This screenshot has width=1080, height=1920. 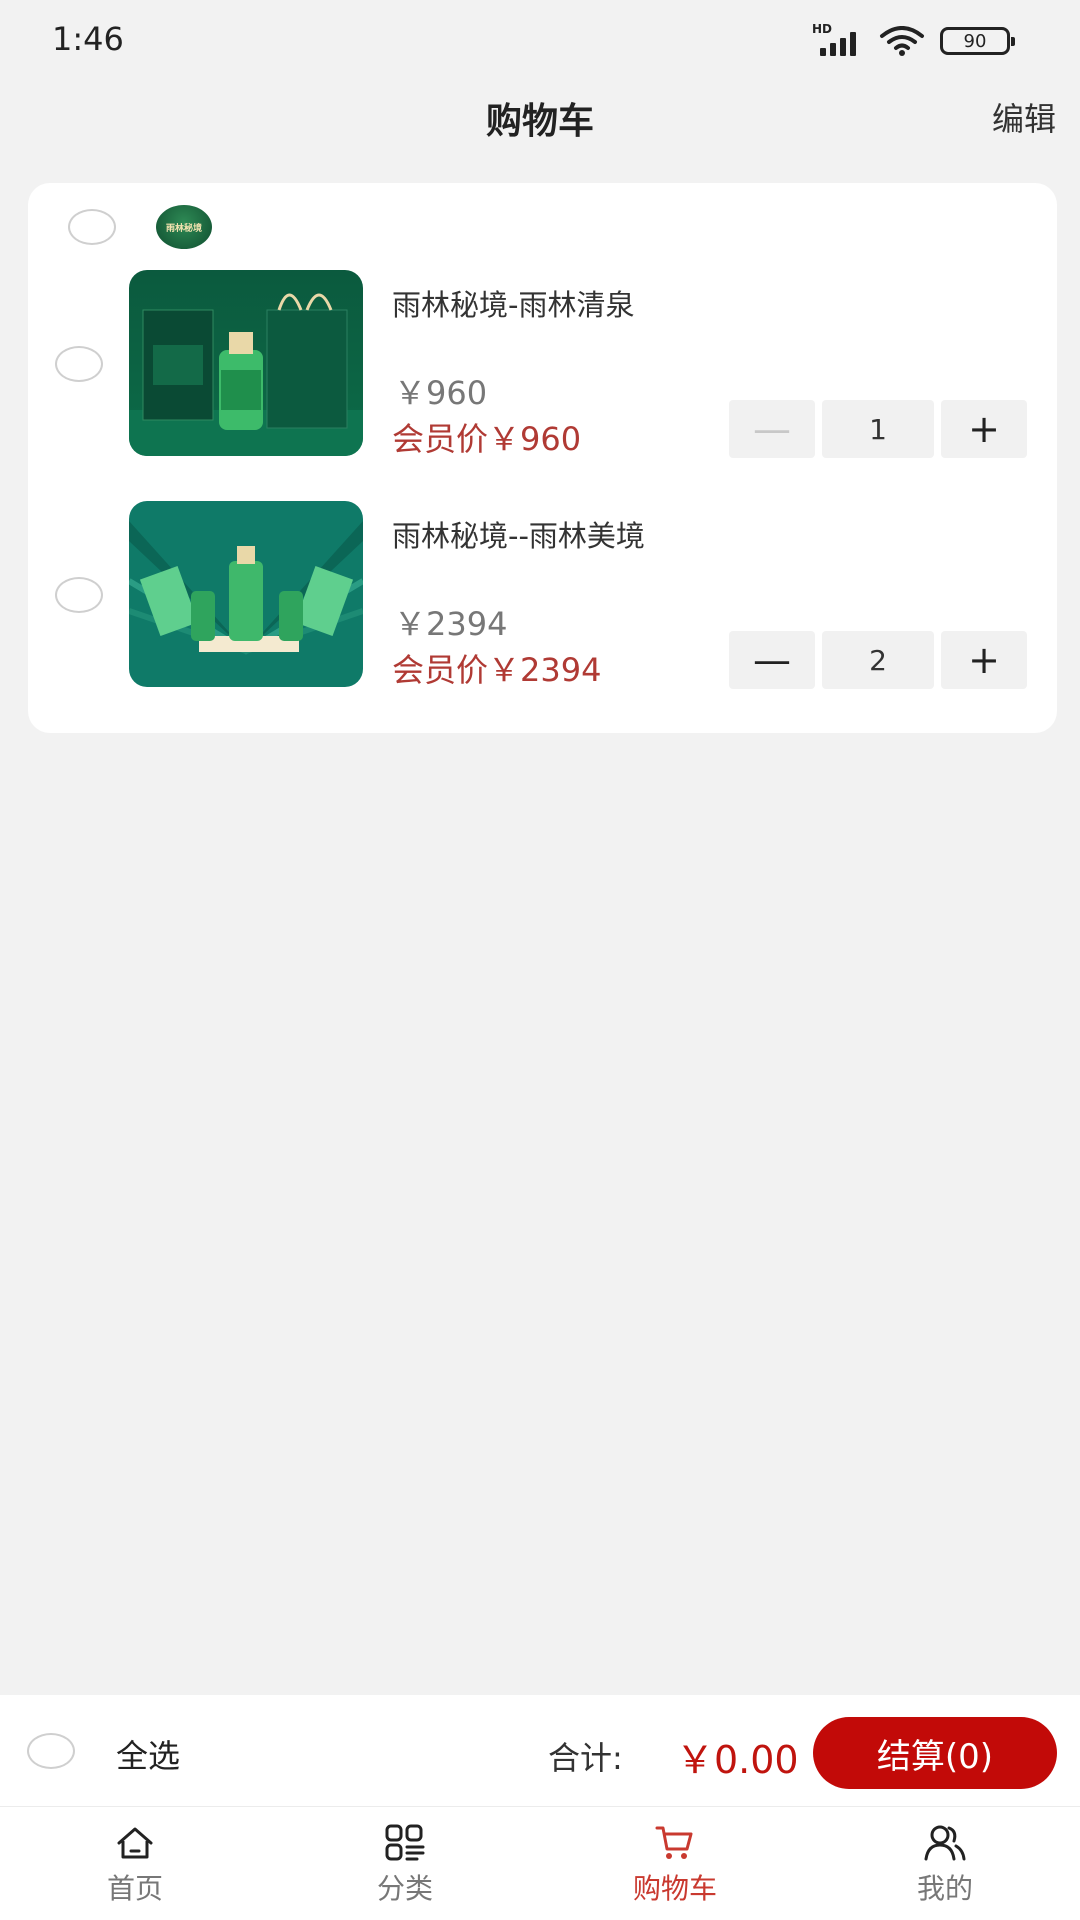 What do you see at coordinates (404, 1888) in the screenshot?
I see `tab-label: 分类` at bounding box center [404, 1888].